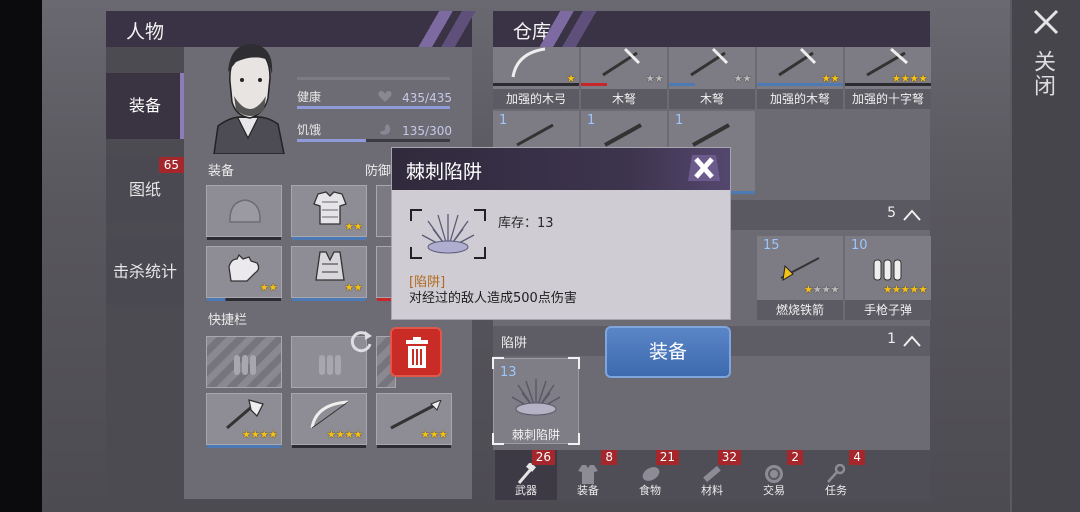 This screenshot has width=1080, height=512. What do you see at coordinates (427, 98) in the screenshot?
I see `health-value: 435/435` at bounding box center [427, 98].